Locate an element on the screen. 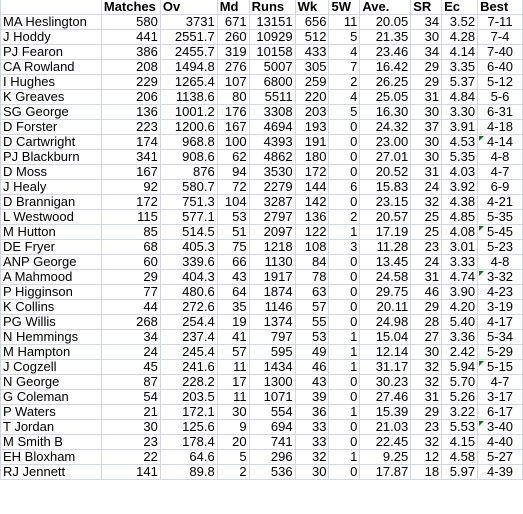  cell-wk: 84 is located at coordinates (312, 262).